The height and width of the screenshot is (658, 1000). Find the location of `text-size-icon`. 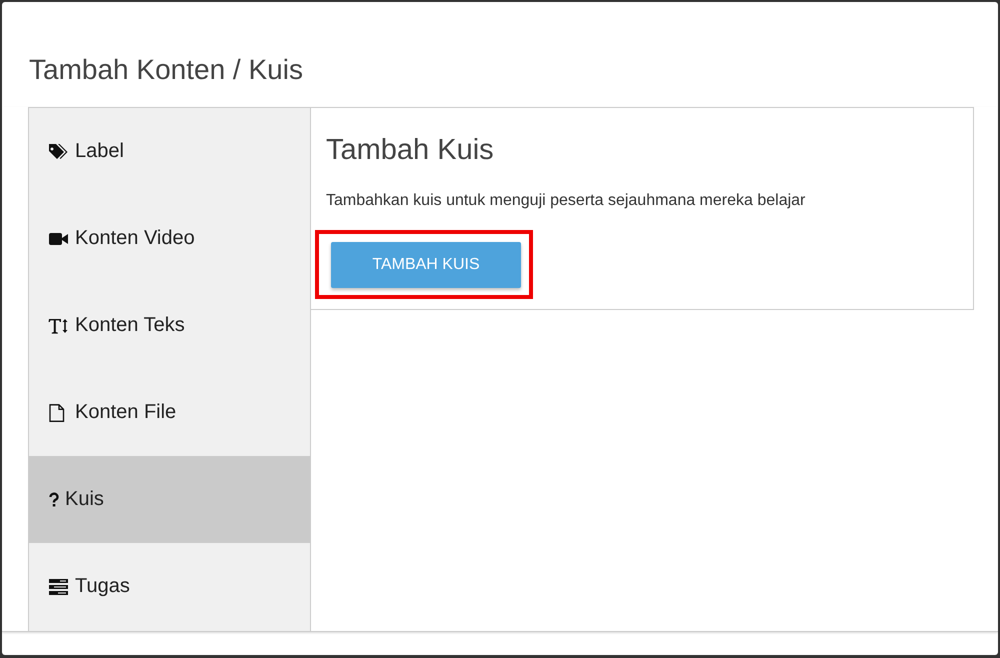

text-size-icon is located at coordinates (59, 325).